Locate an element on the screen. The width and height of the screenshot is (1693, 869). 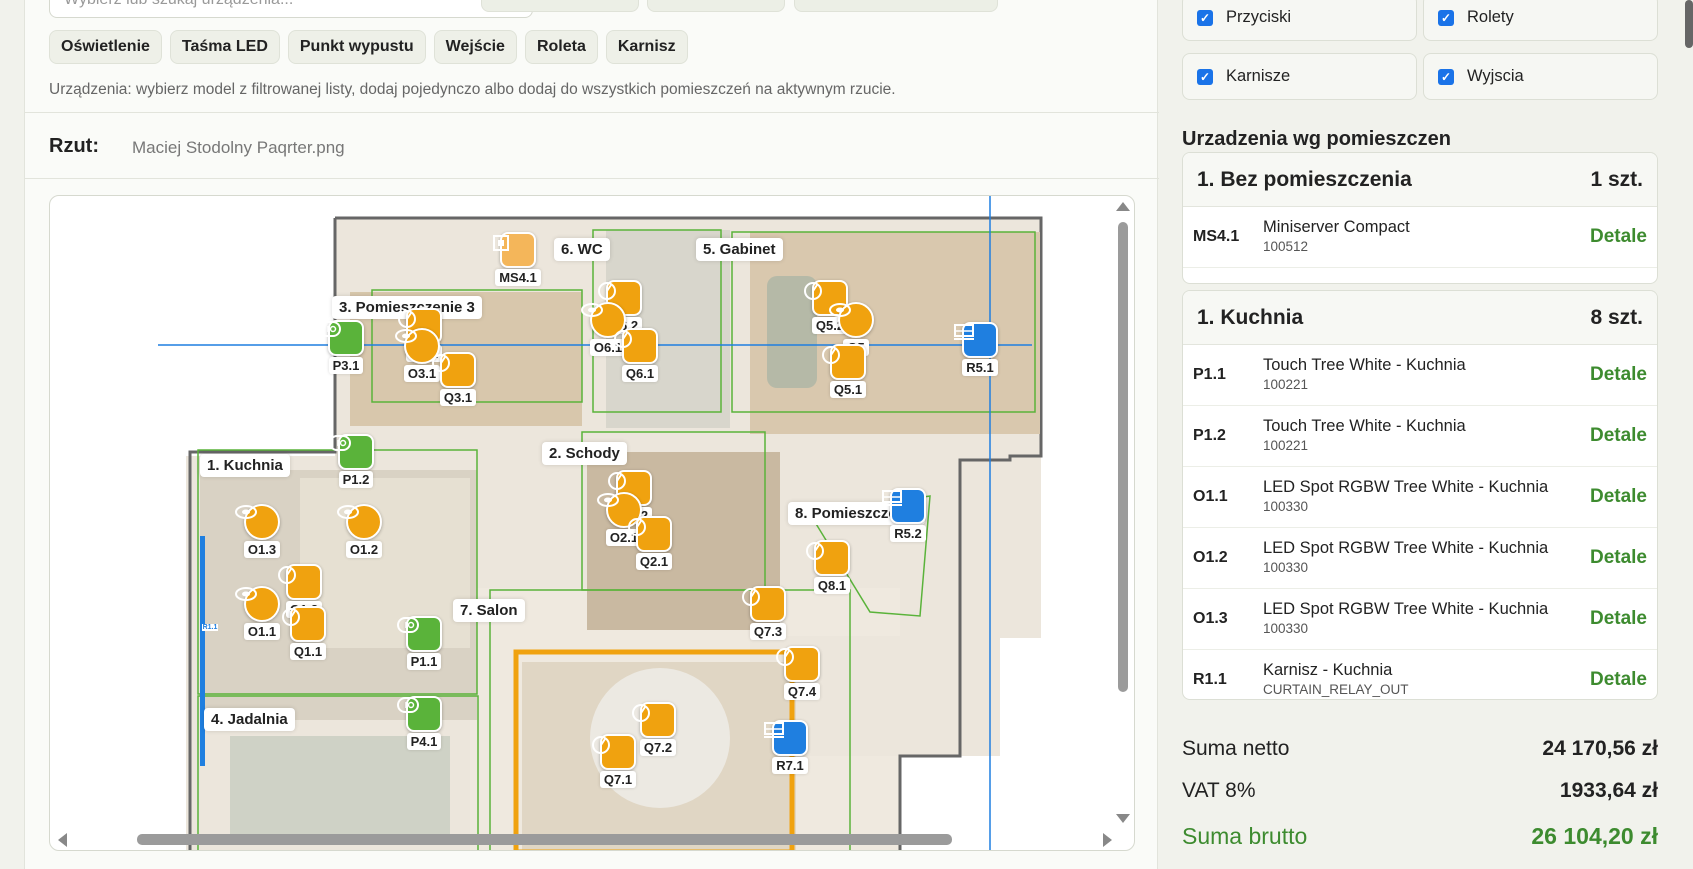
group-name: 1. Kuchnia is located at coordinates (1250, 317).